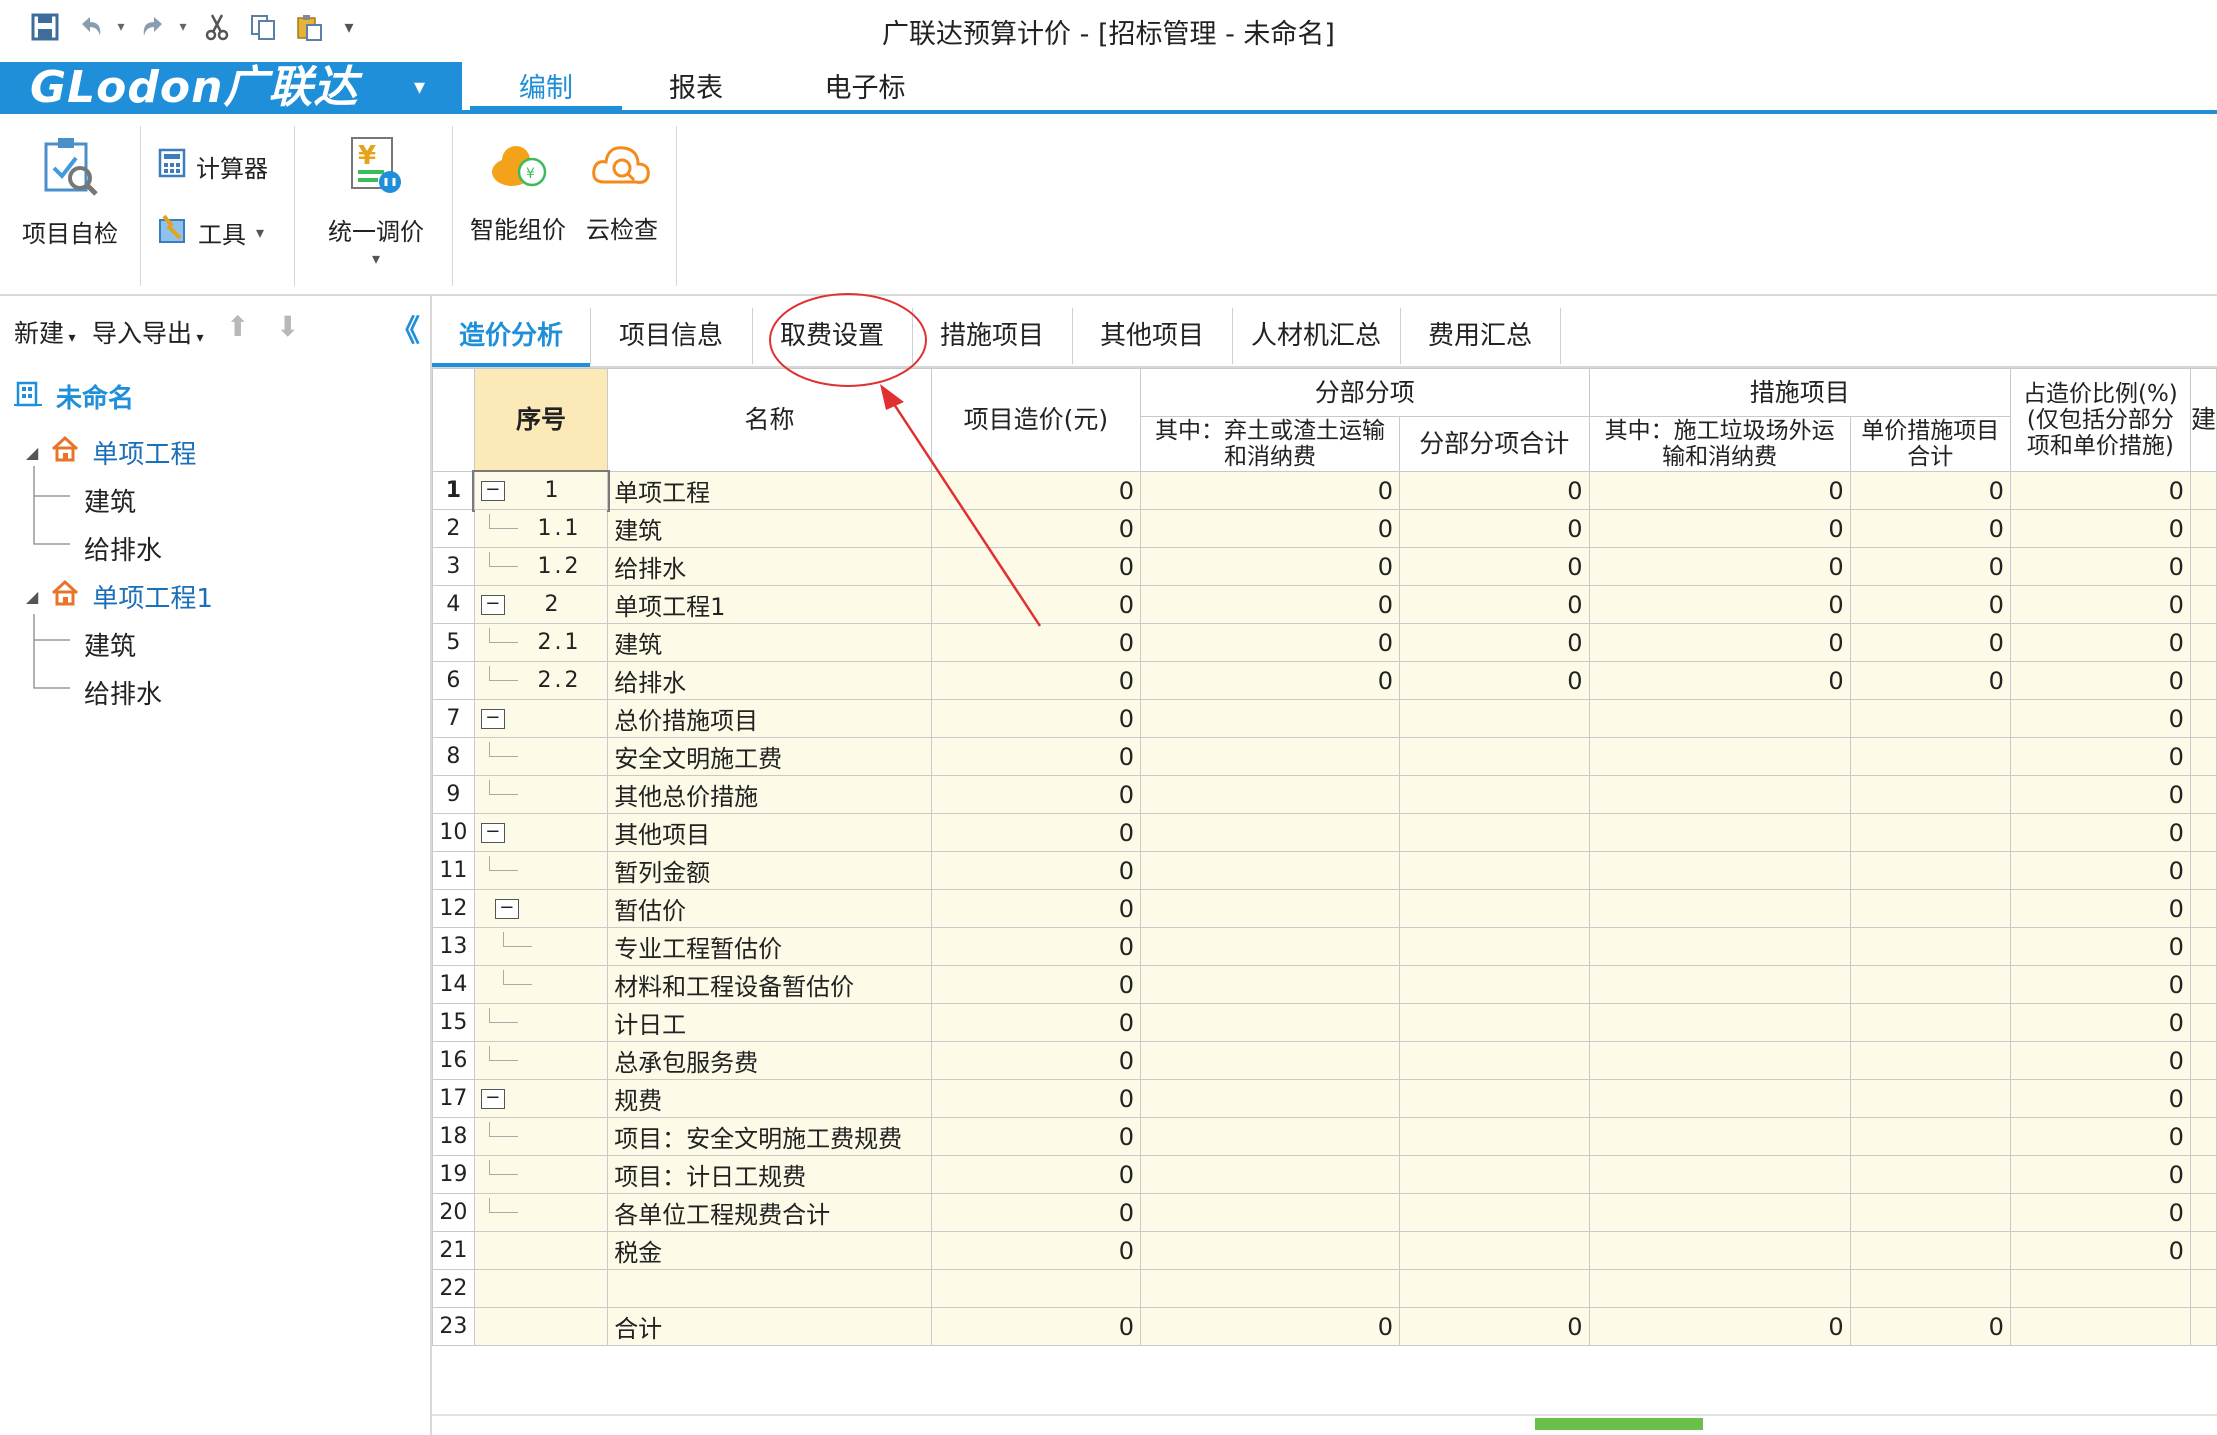  I want to click on name-cell: 总价措施项目, so click(769, 718).